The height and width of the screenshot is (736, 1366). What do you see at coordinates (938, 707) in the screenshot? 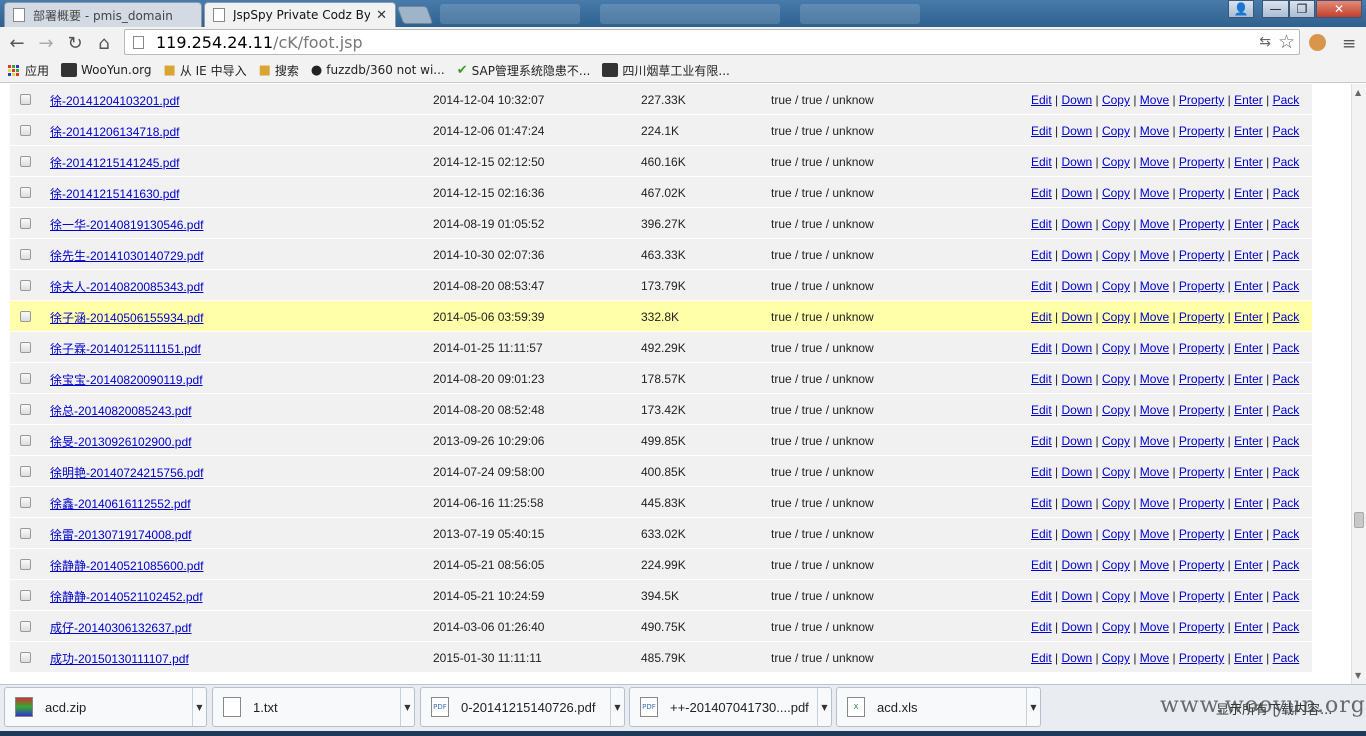
I see `download-item: X acd.xls ▼` at bounding box center [938, 707].